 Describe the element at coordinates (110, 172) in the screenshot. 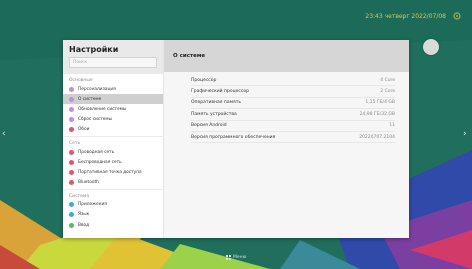

I see `sidebar-item-label: Портативная точка доступа` at that location.